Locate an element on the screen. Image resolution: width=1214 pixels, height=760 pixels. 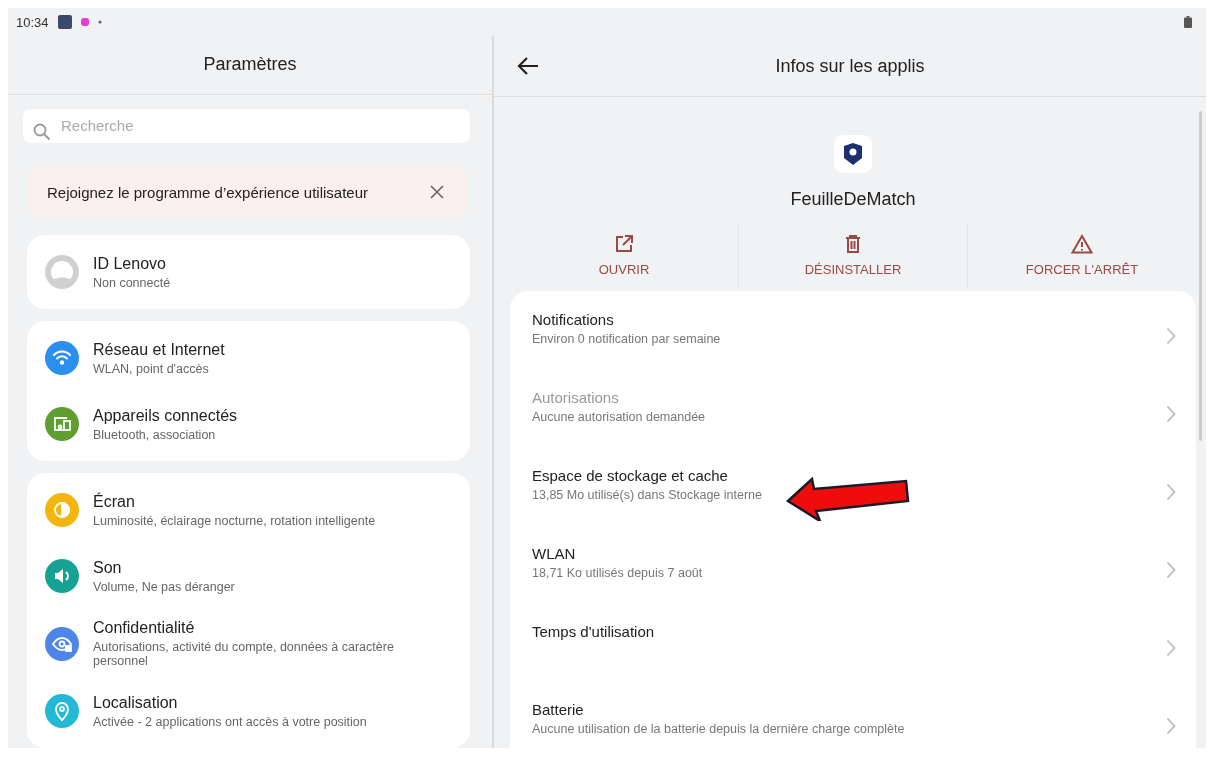
row-subtitle: Aucune autorisation demandée is located at coordinates (619, 417).